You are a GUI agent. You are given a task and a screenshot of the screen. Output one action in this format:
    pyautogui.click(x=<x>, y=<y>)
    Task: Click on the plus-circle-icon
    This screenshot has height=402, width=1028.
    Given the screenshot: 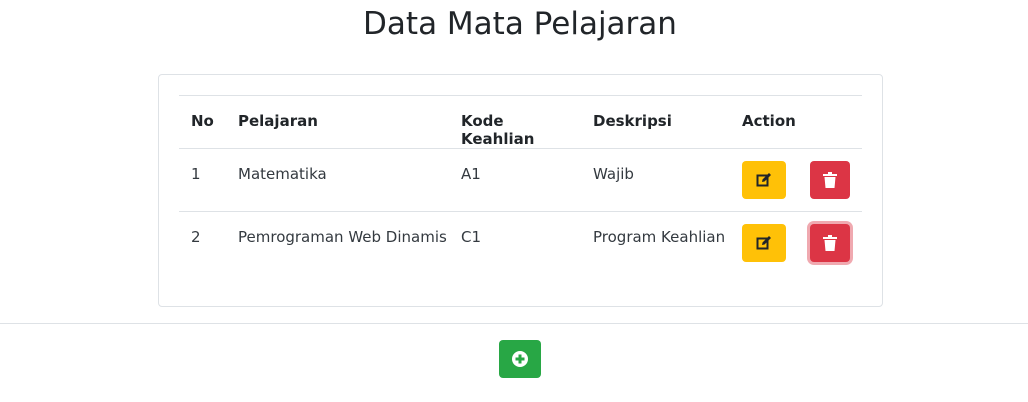 What is the action you would take?
    pyautogui.click(x=520, y=359)
    